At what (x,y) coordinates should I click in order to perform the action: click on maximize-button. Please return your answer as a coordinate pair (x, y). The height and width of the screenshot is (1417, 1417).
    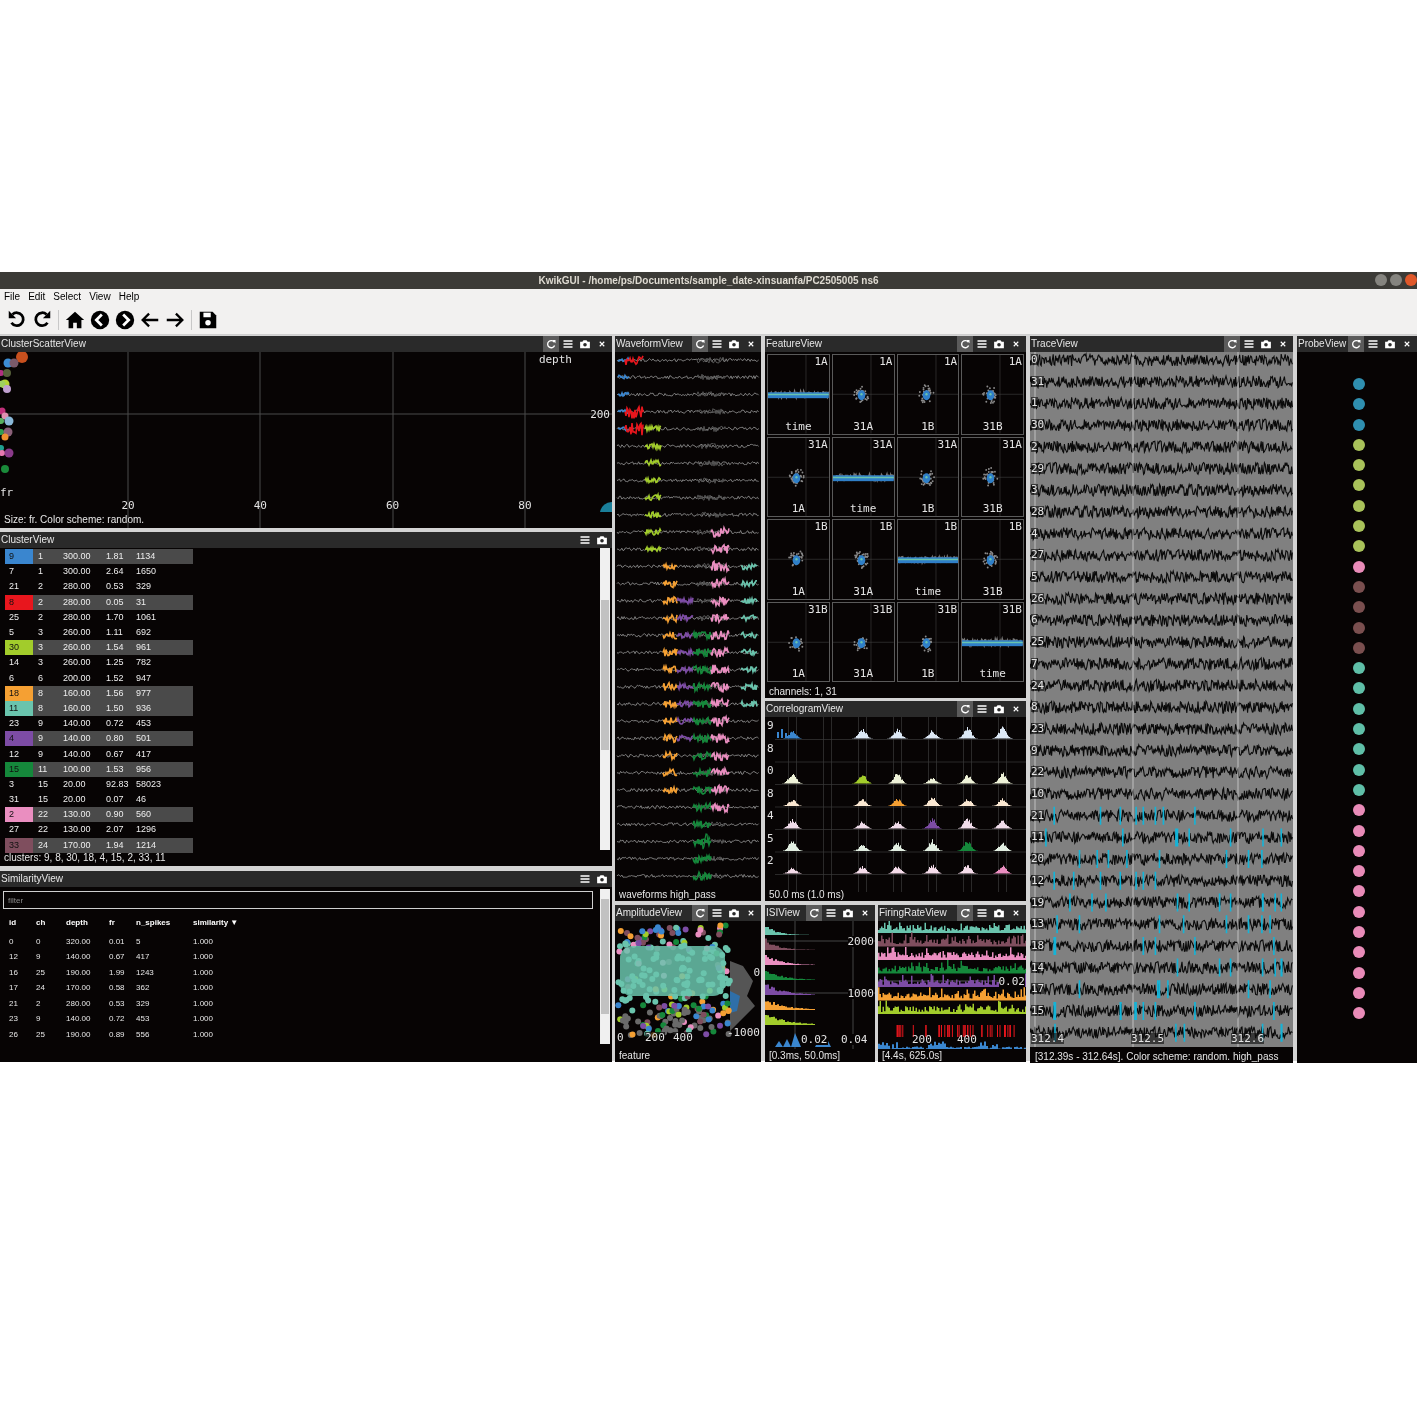
    Looking at the image, I should click on (1396, 280).